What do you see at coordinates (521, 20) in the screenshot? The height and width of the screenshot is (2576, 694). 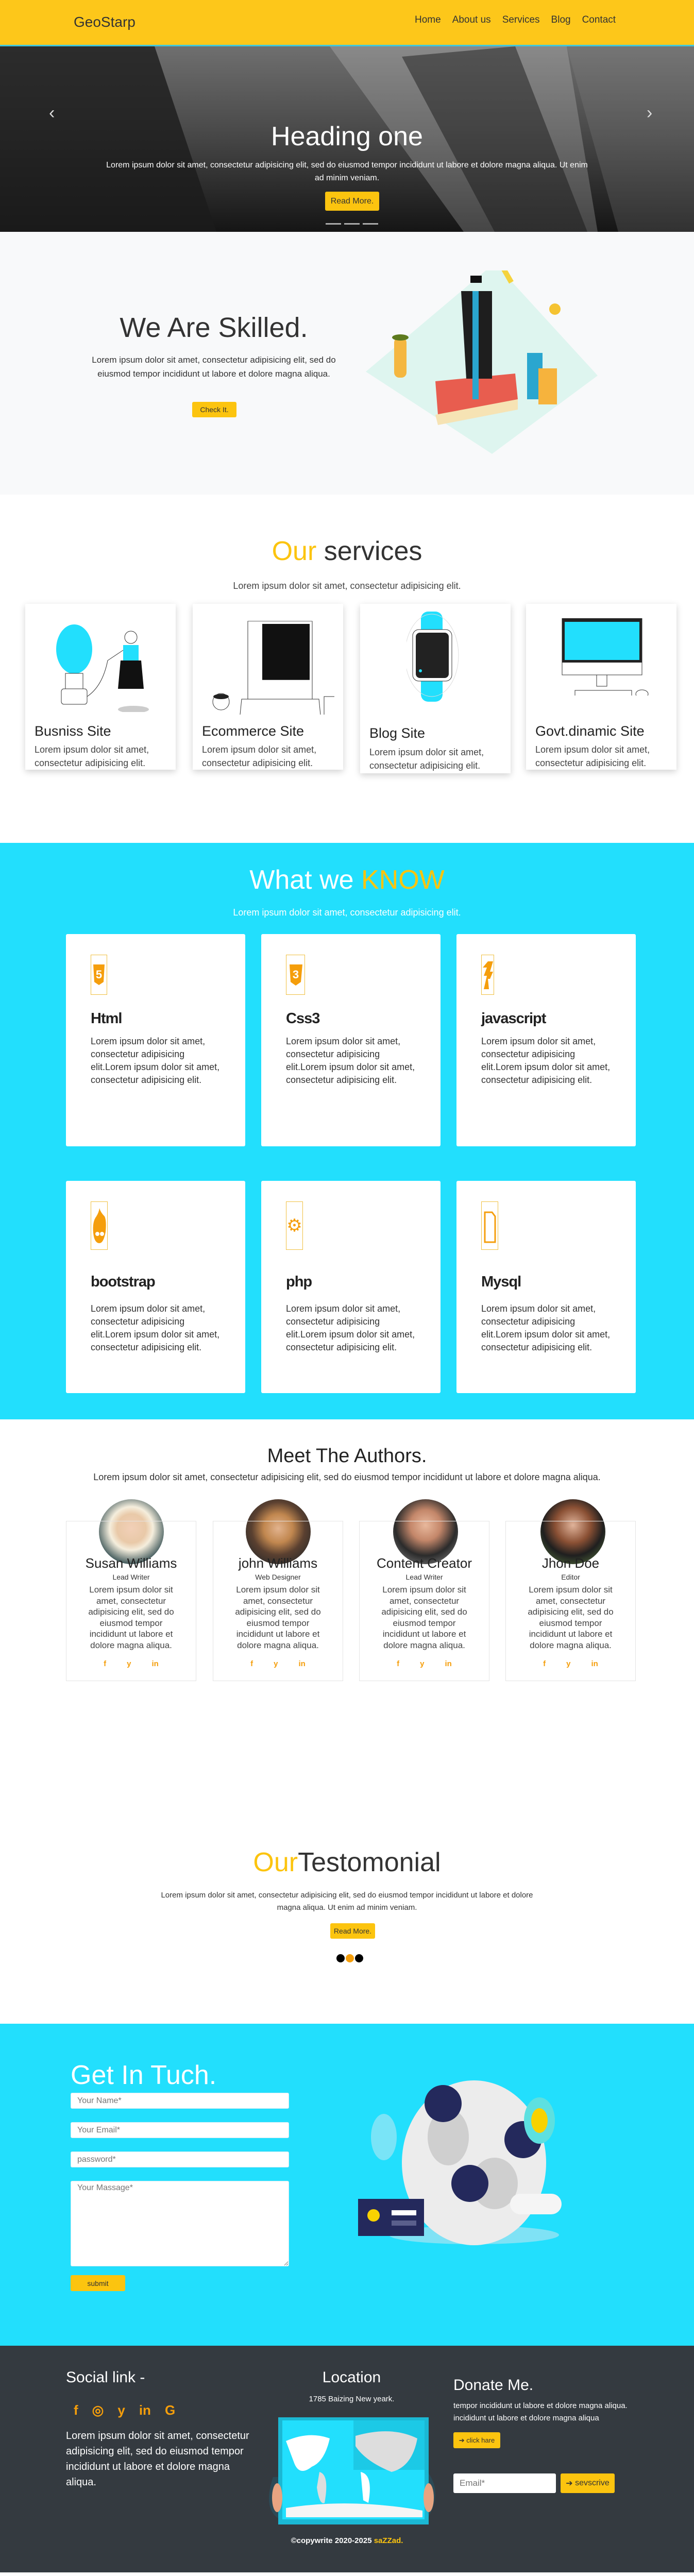 I see `nav-services: Services` at bounding box center [521, 20].